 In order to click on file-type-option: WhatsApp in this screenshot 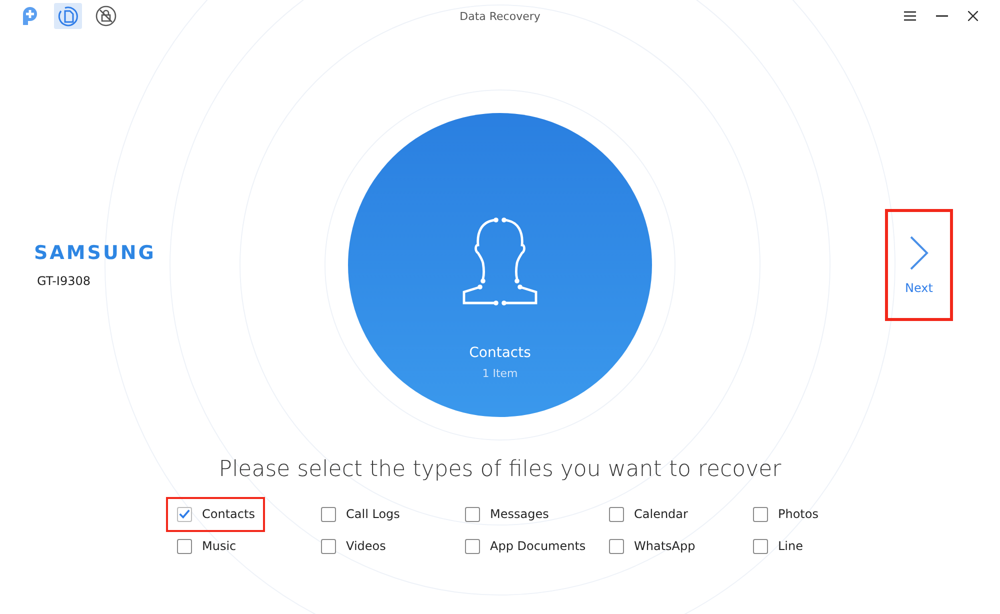, I will do `click(652, 546)`.